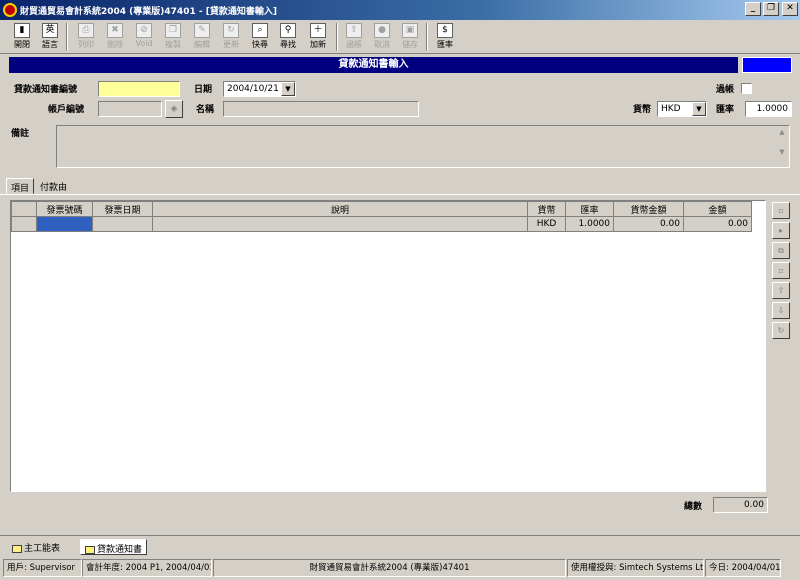 The width and height of the screenshot is (800, 580). I want to click on toolbar-button-label: 刪除, so click(115, 44).